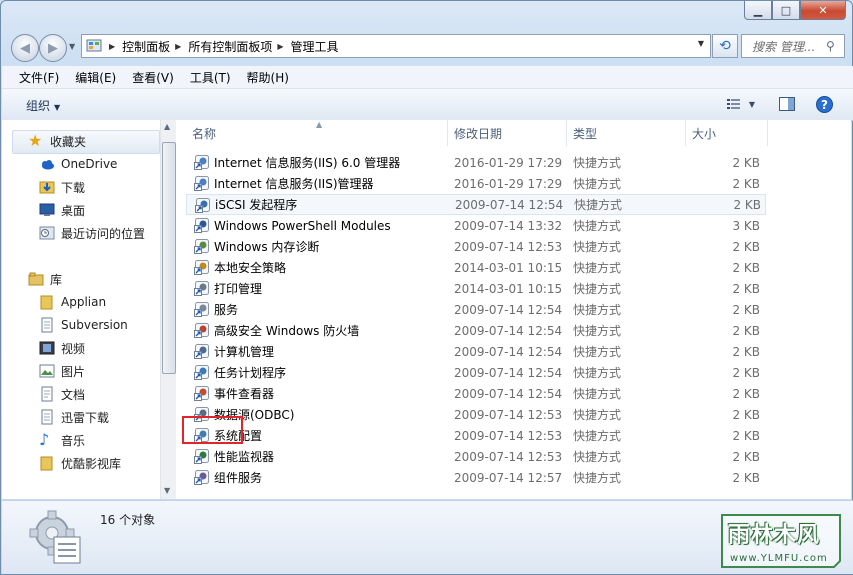  What do you see at coordinates (169, 258) in the screenshot?
I see `scroll-thumb` at bounding box center [169, 258].